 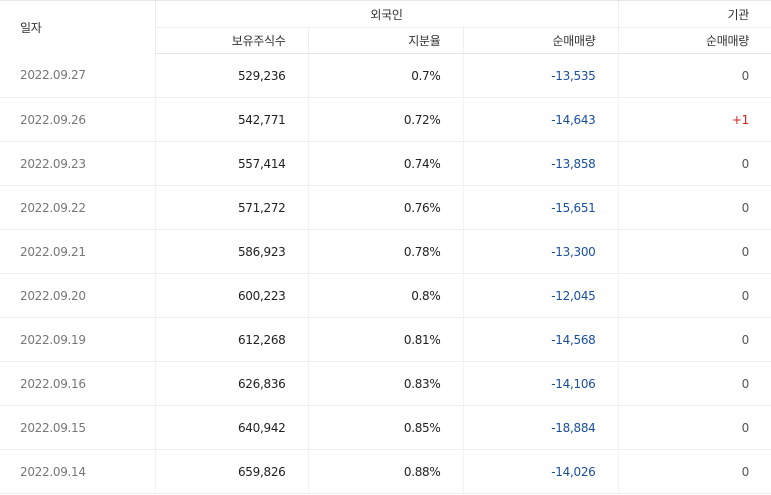 I want to click on table-row: 2022.09.16 626,836 0.83% -14,106 0, so click(x=385, y=383).